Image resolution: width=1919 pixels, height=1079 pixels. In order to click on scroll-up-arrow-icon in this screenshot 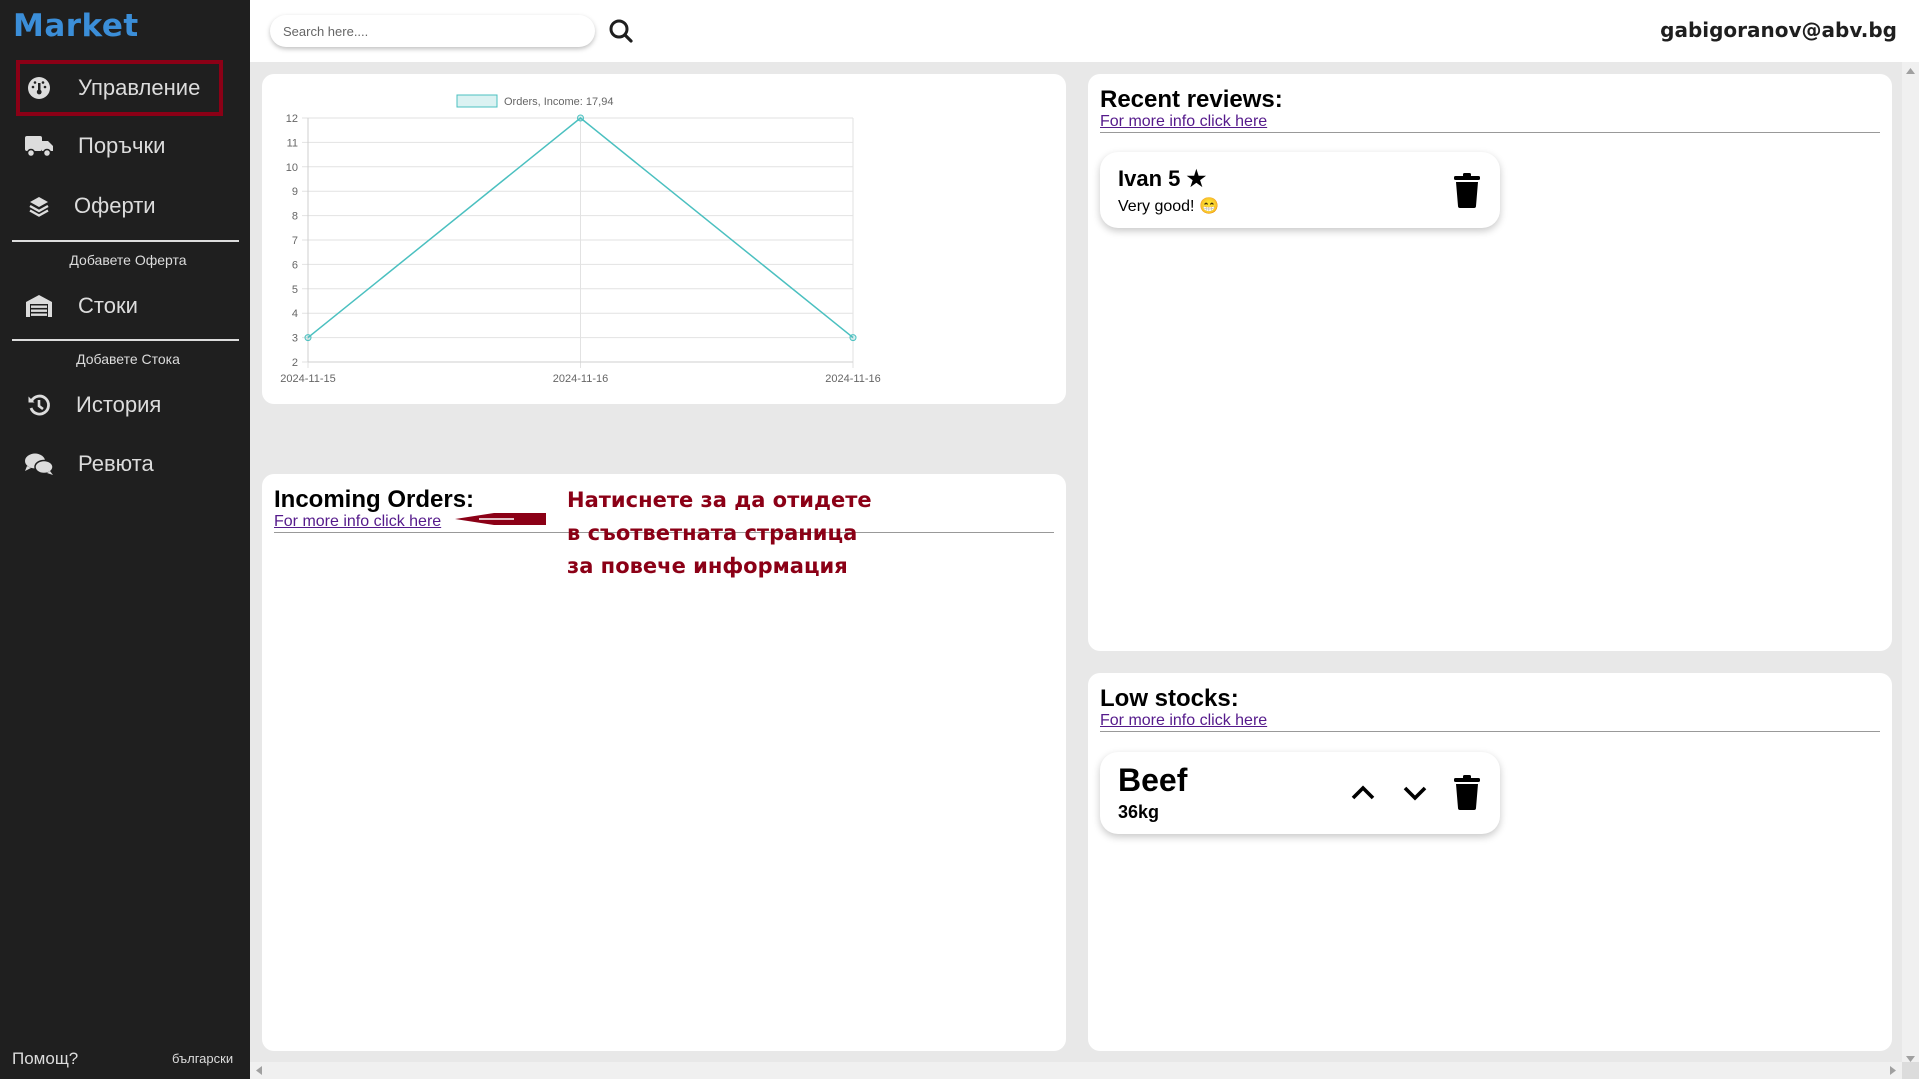, I will do `click(1910, 71)`.